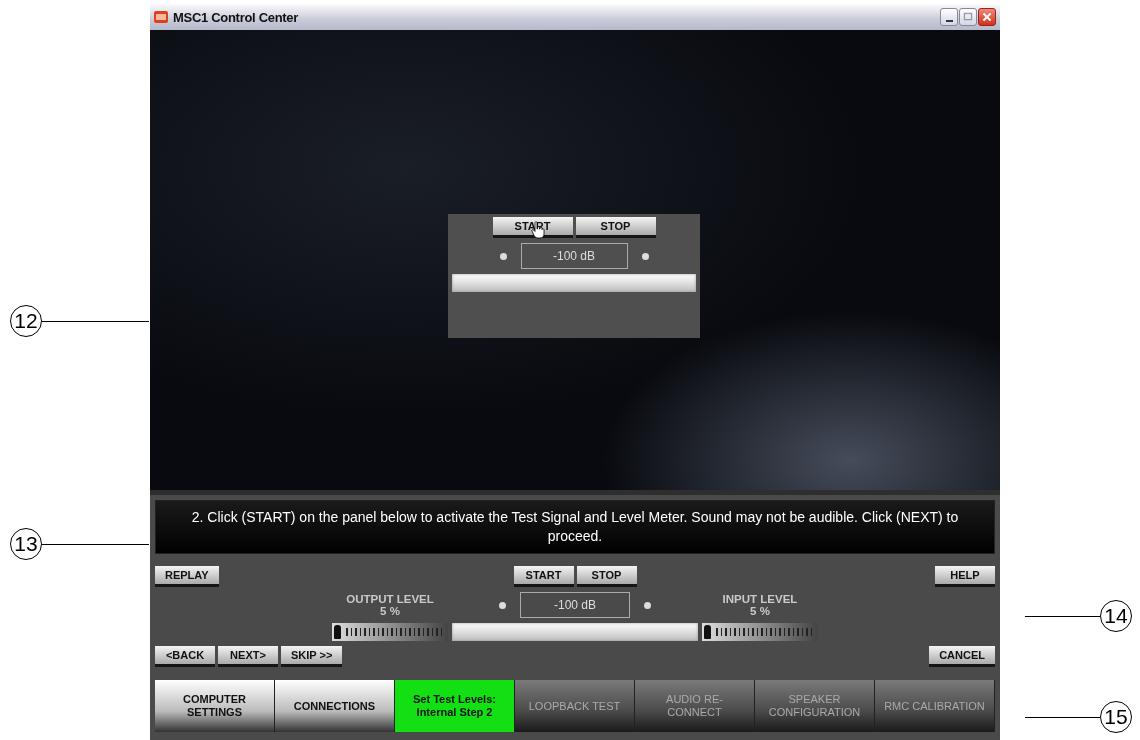 This screenshot has height=740, width=1140. What do you see at coordinates (26, 321) in the screenshot?
I see `callout-number: 12` at bounding box center [26, 321].